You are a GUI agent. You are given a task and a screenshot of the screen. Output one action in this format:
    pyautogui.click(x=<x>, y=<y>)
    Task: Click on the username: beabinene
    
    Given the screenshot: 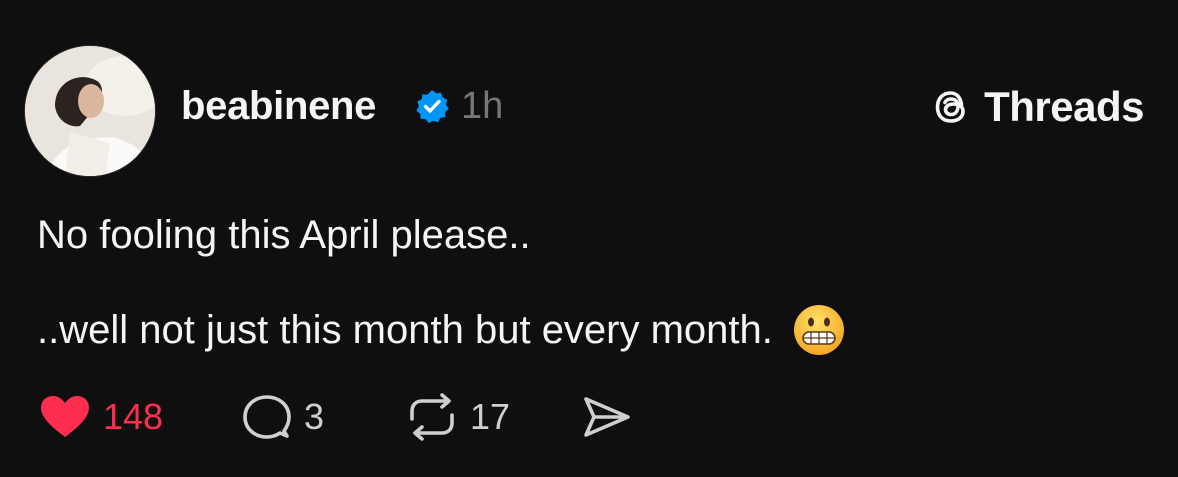 What is the action you would take?
    pyautogui.click(x=278, y=106)
    